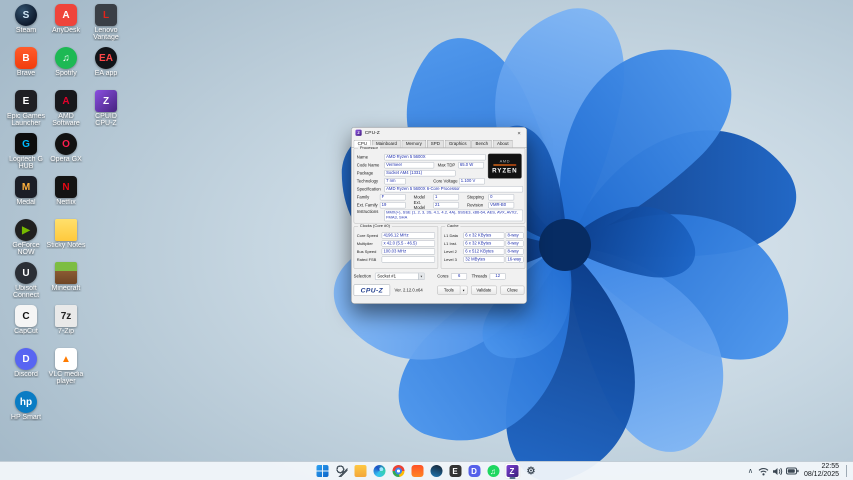 This screenshot has width=853, height=480. I want to click on tools-button: Tools, so click(449, 290).